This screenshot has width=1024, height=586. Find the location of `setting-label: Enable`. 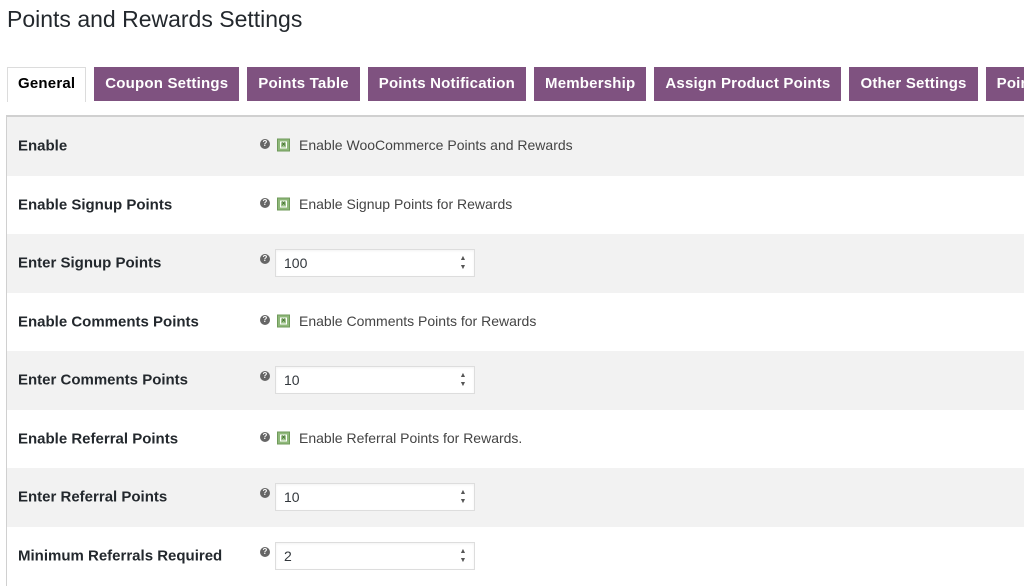

setting-label: Enable is located at coordinates (43, 146).